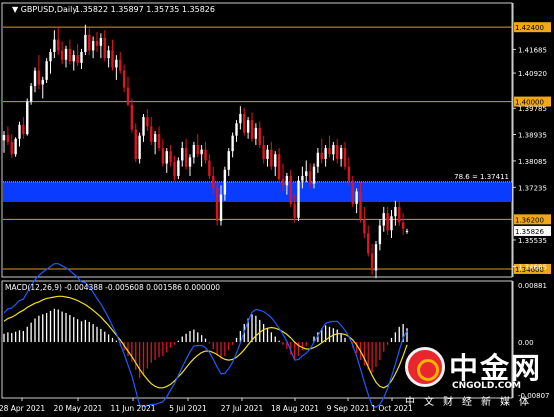 The height and width of the screenshot is (417, 554). I want to click on price-tick-label: 1.39785, so click(532, 109).